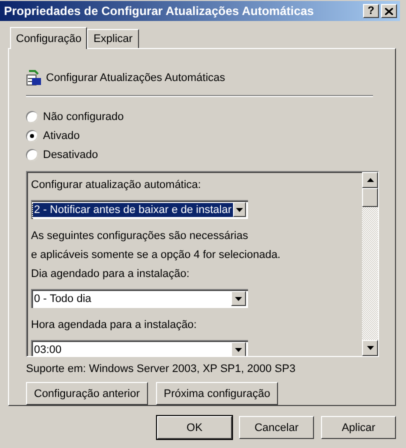  Describe the element at coordinates (139, 348) in the screenshot. I see `dropdown-field: 03:00` at that location.